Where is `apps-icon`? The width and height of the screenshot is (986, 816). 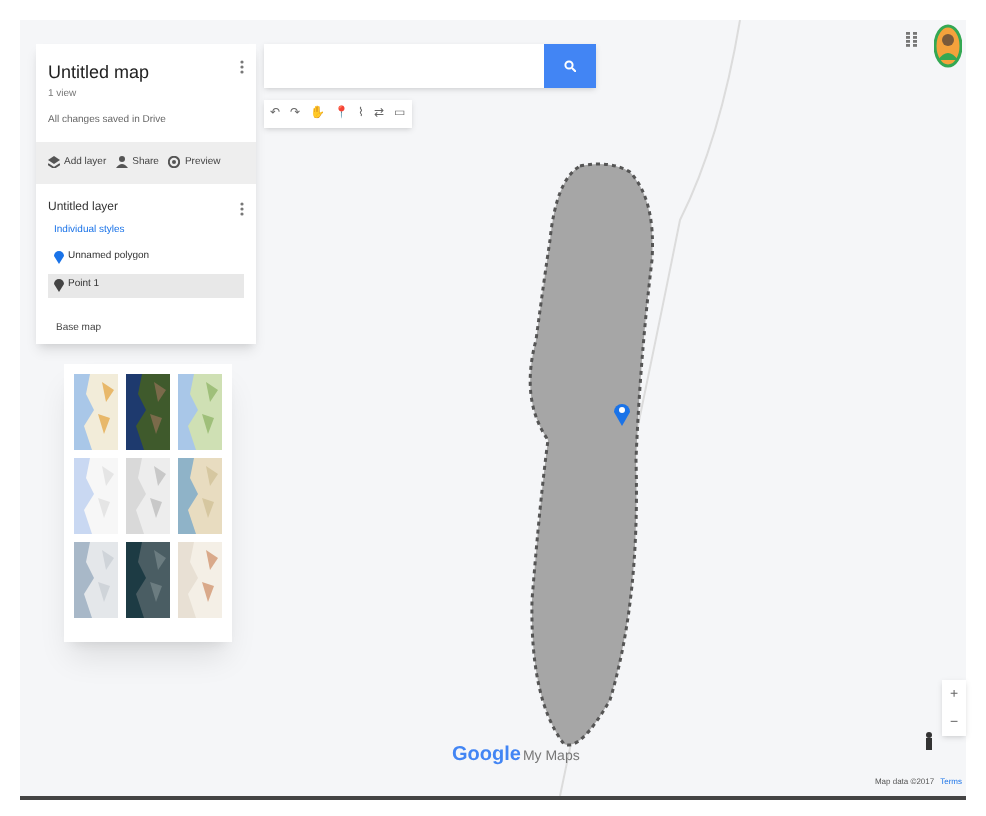
apps-icon is located at coordinates (912, 40).